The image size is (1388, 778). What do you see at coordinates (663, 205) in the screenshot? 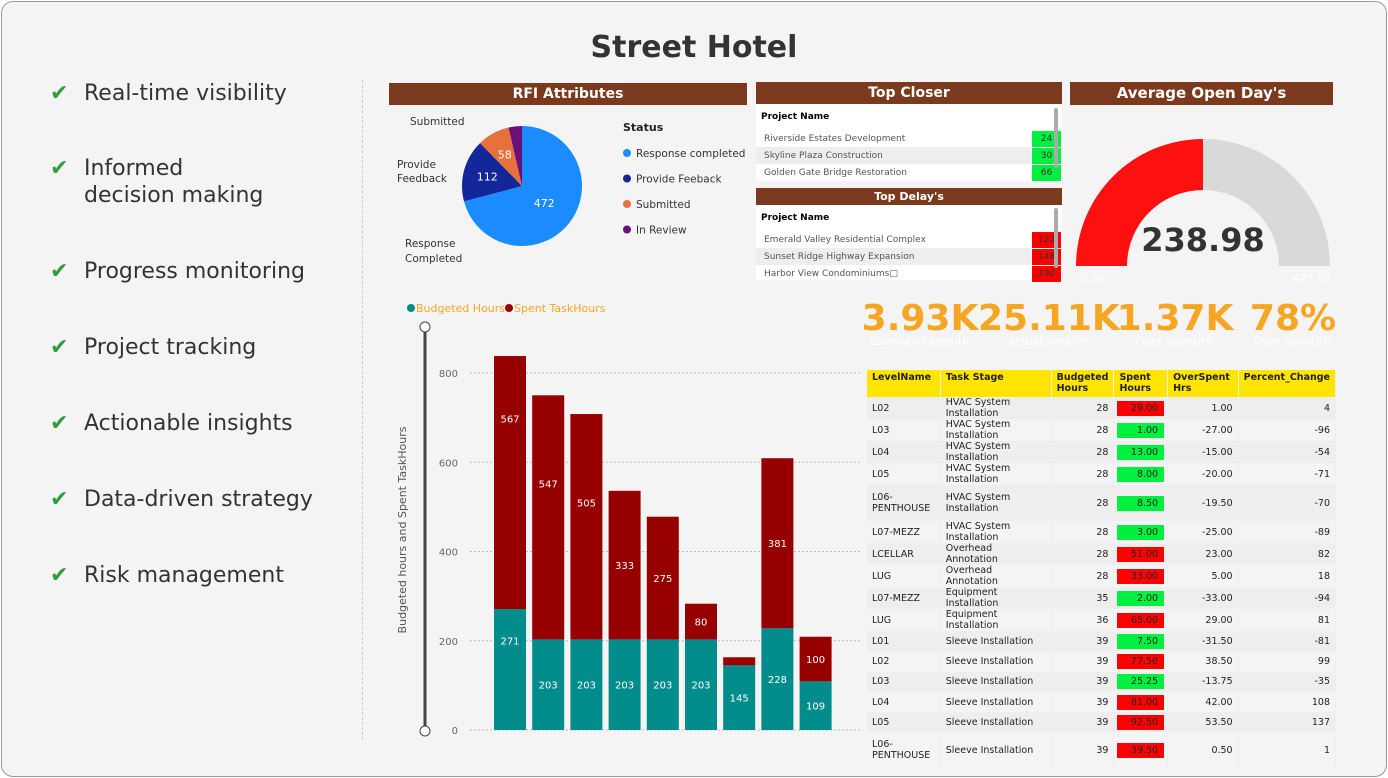
I see `legend-item: Submitted` at bounding box center [663, 205].